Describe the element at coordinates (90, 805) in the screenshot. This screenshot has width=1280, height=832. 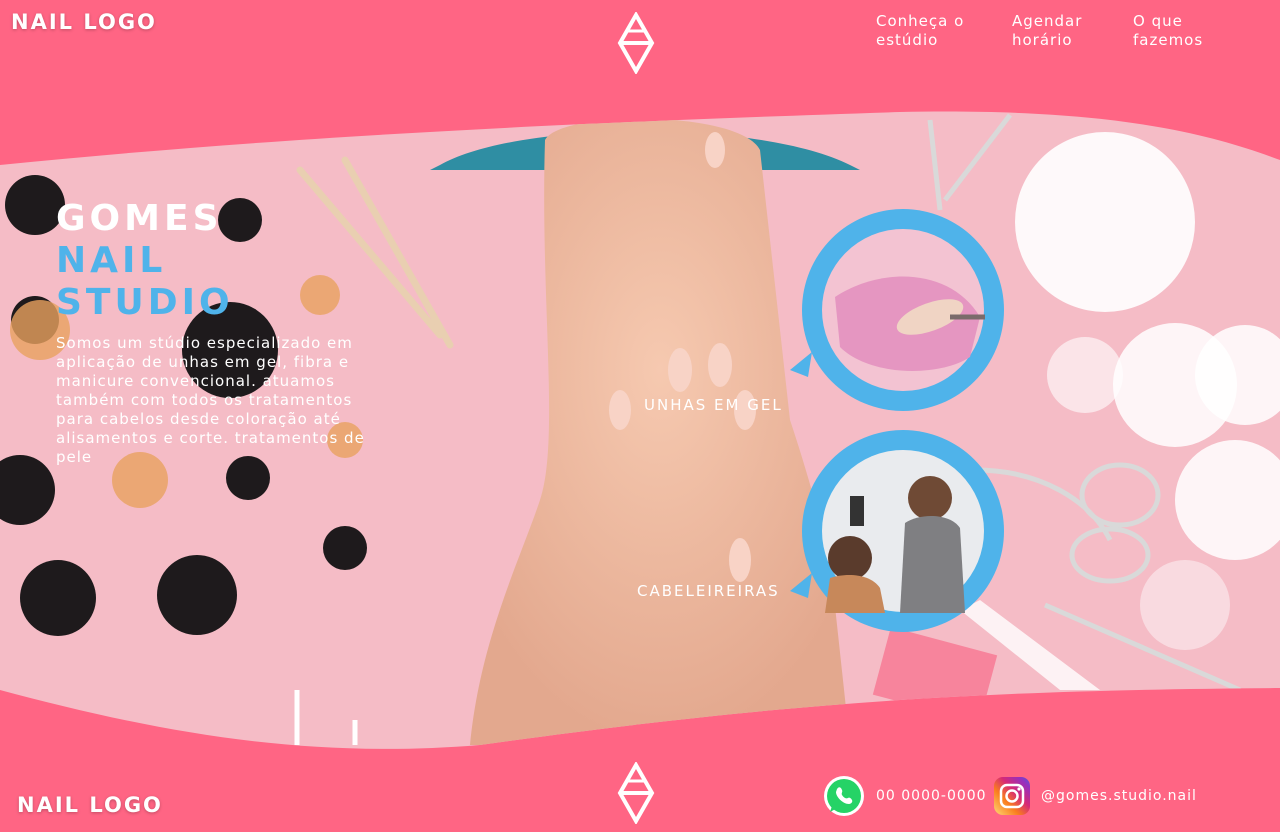
I see `footer-logo: NAIL LOGO` at that location.